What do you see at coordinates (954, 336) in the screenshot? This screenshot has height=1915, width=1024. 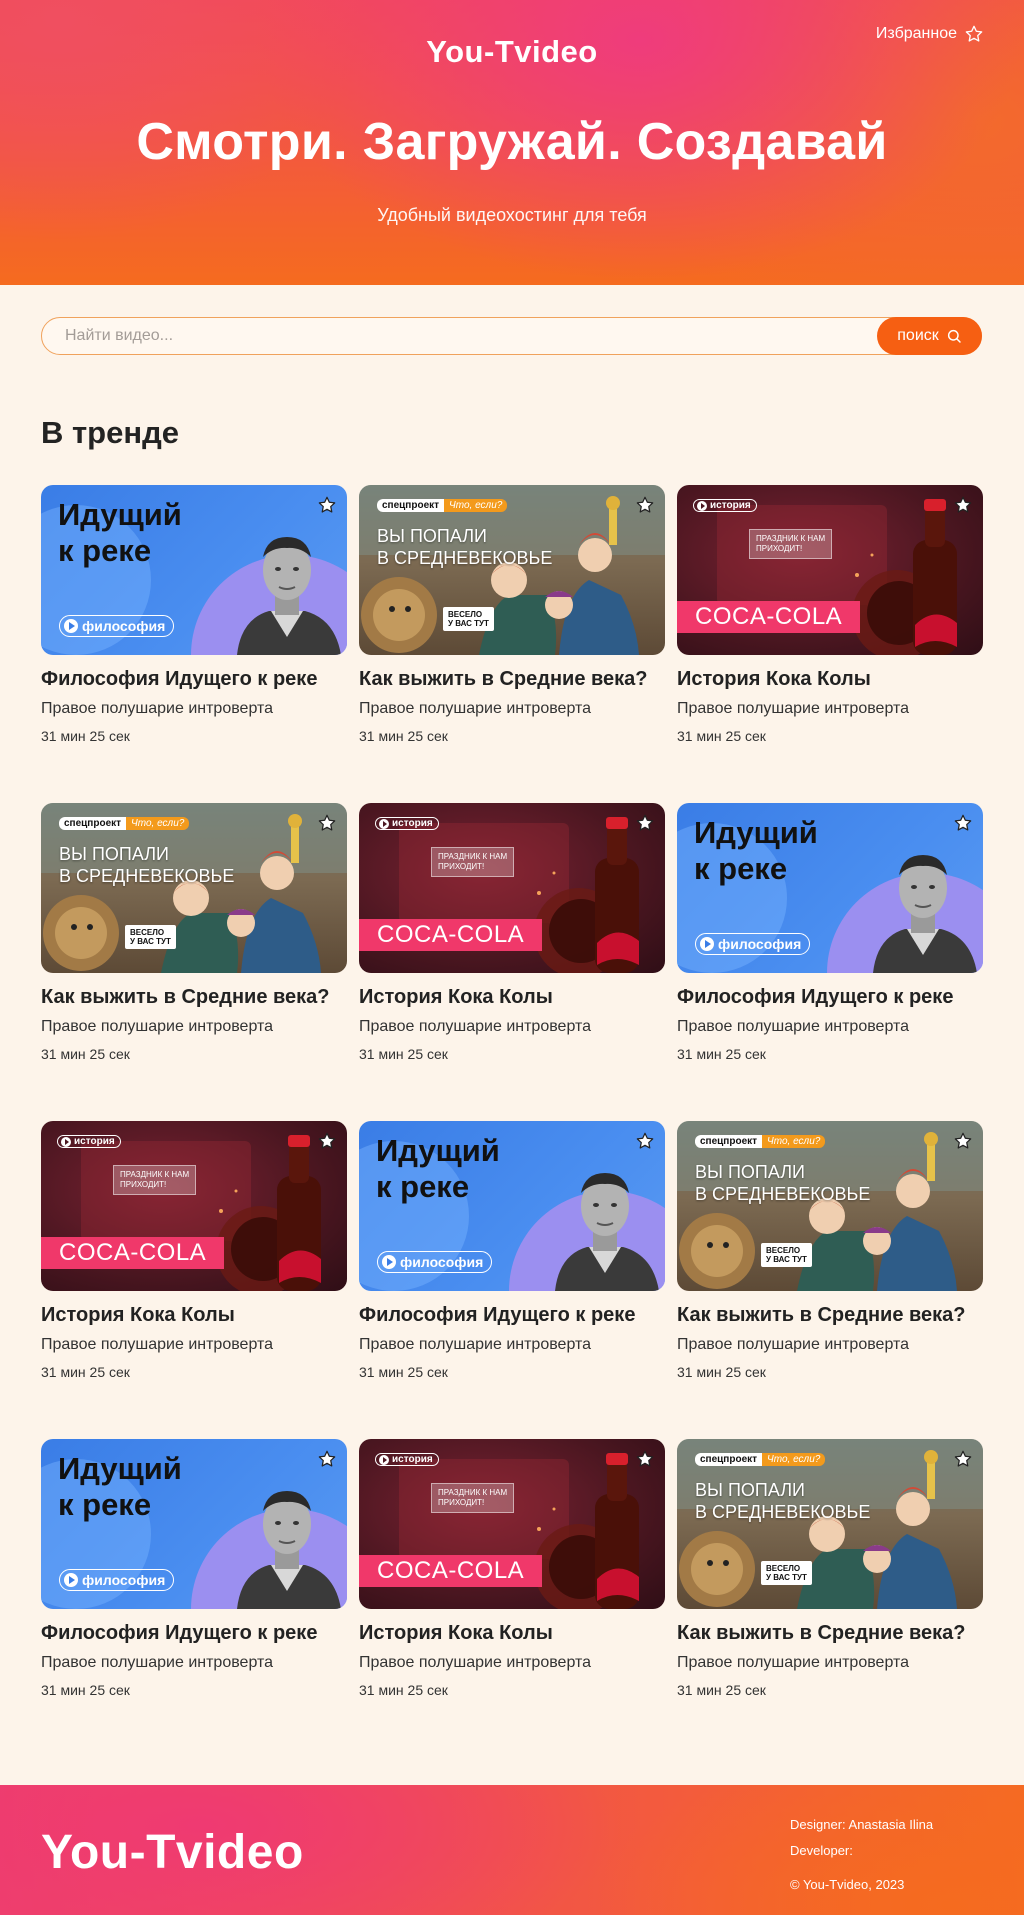 I see `search-icon` at bounding box center [954, 336].